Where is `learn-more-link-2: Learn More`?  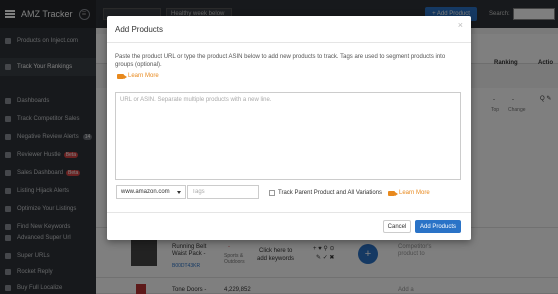 learn-more-link-2: Learn More is located at coordinates (409, 193).